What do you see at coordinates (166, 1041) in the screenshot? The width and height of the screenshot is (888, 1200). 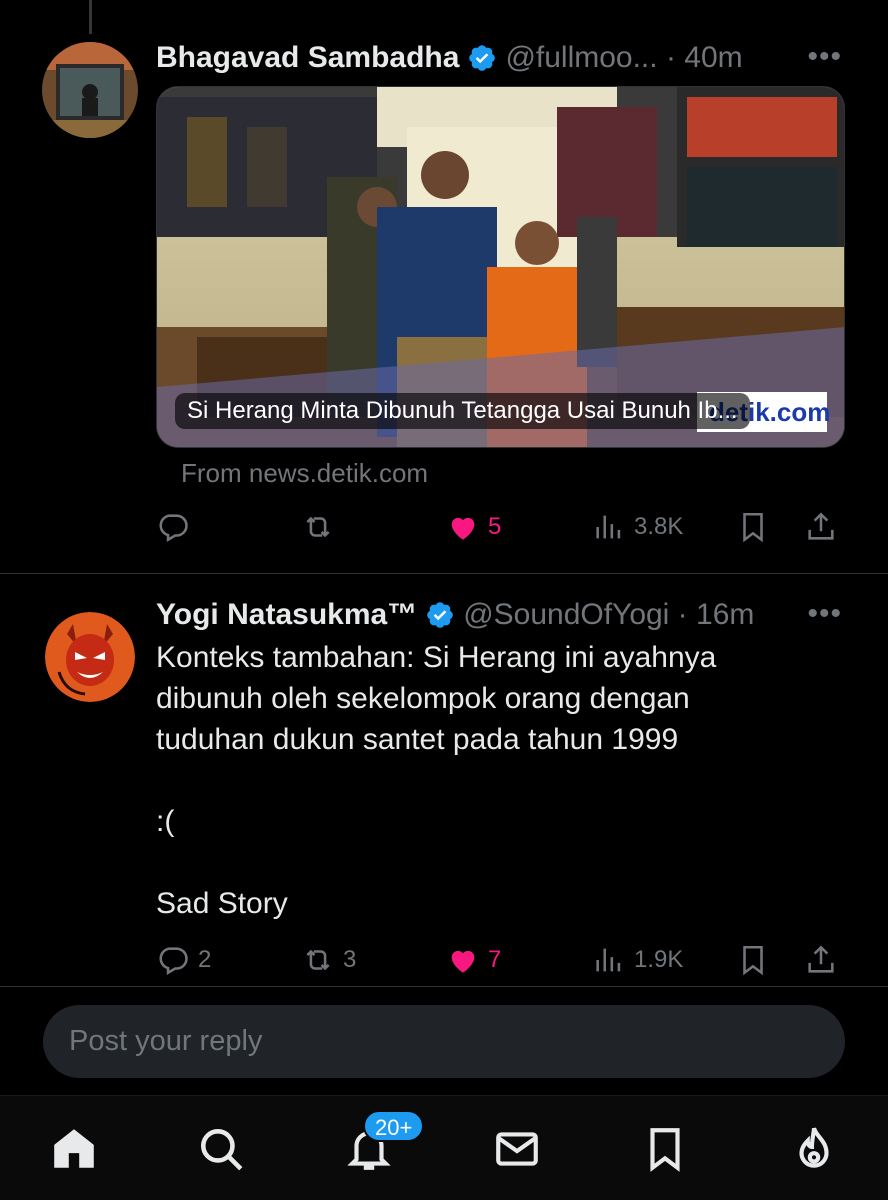 I see `reply-placeholder: Post your reply` at bounding box center [166, 1041].